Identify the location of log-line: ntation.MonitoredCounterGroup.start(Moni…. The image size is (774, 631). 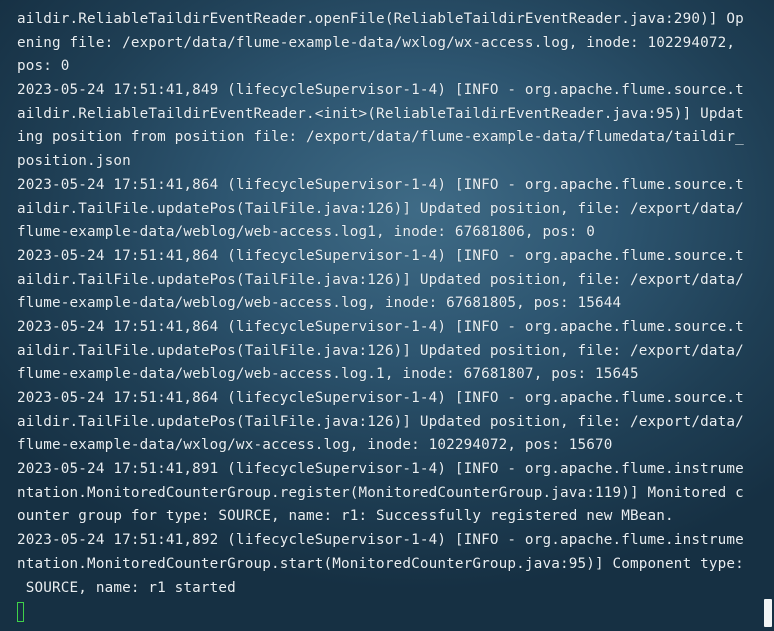
(380, 563).